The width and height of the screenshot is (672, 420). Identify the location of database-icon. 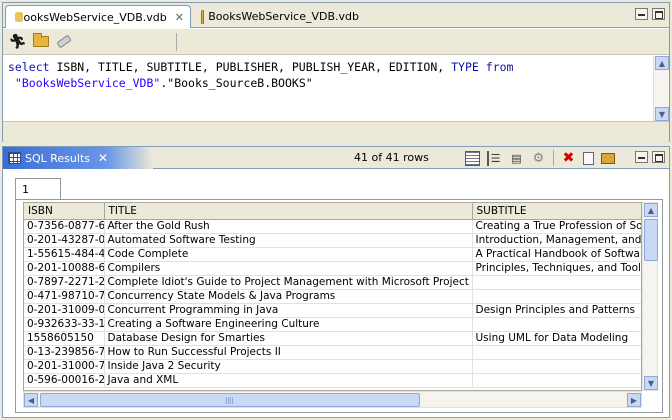
(203, 16).